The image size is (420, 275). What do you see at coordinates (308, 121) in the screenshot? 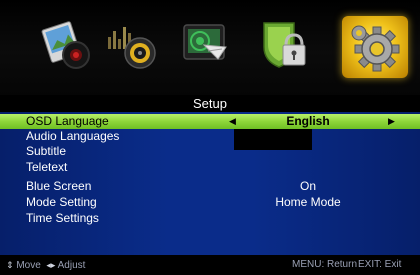
I see `menu-row-value: English` at bounding box center [308, 121].